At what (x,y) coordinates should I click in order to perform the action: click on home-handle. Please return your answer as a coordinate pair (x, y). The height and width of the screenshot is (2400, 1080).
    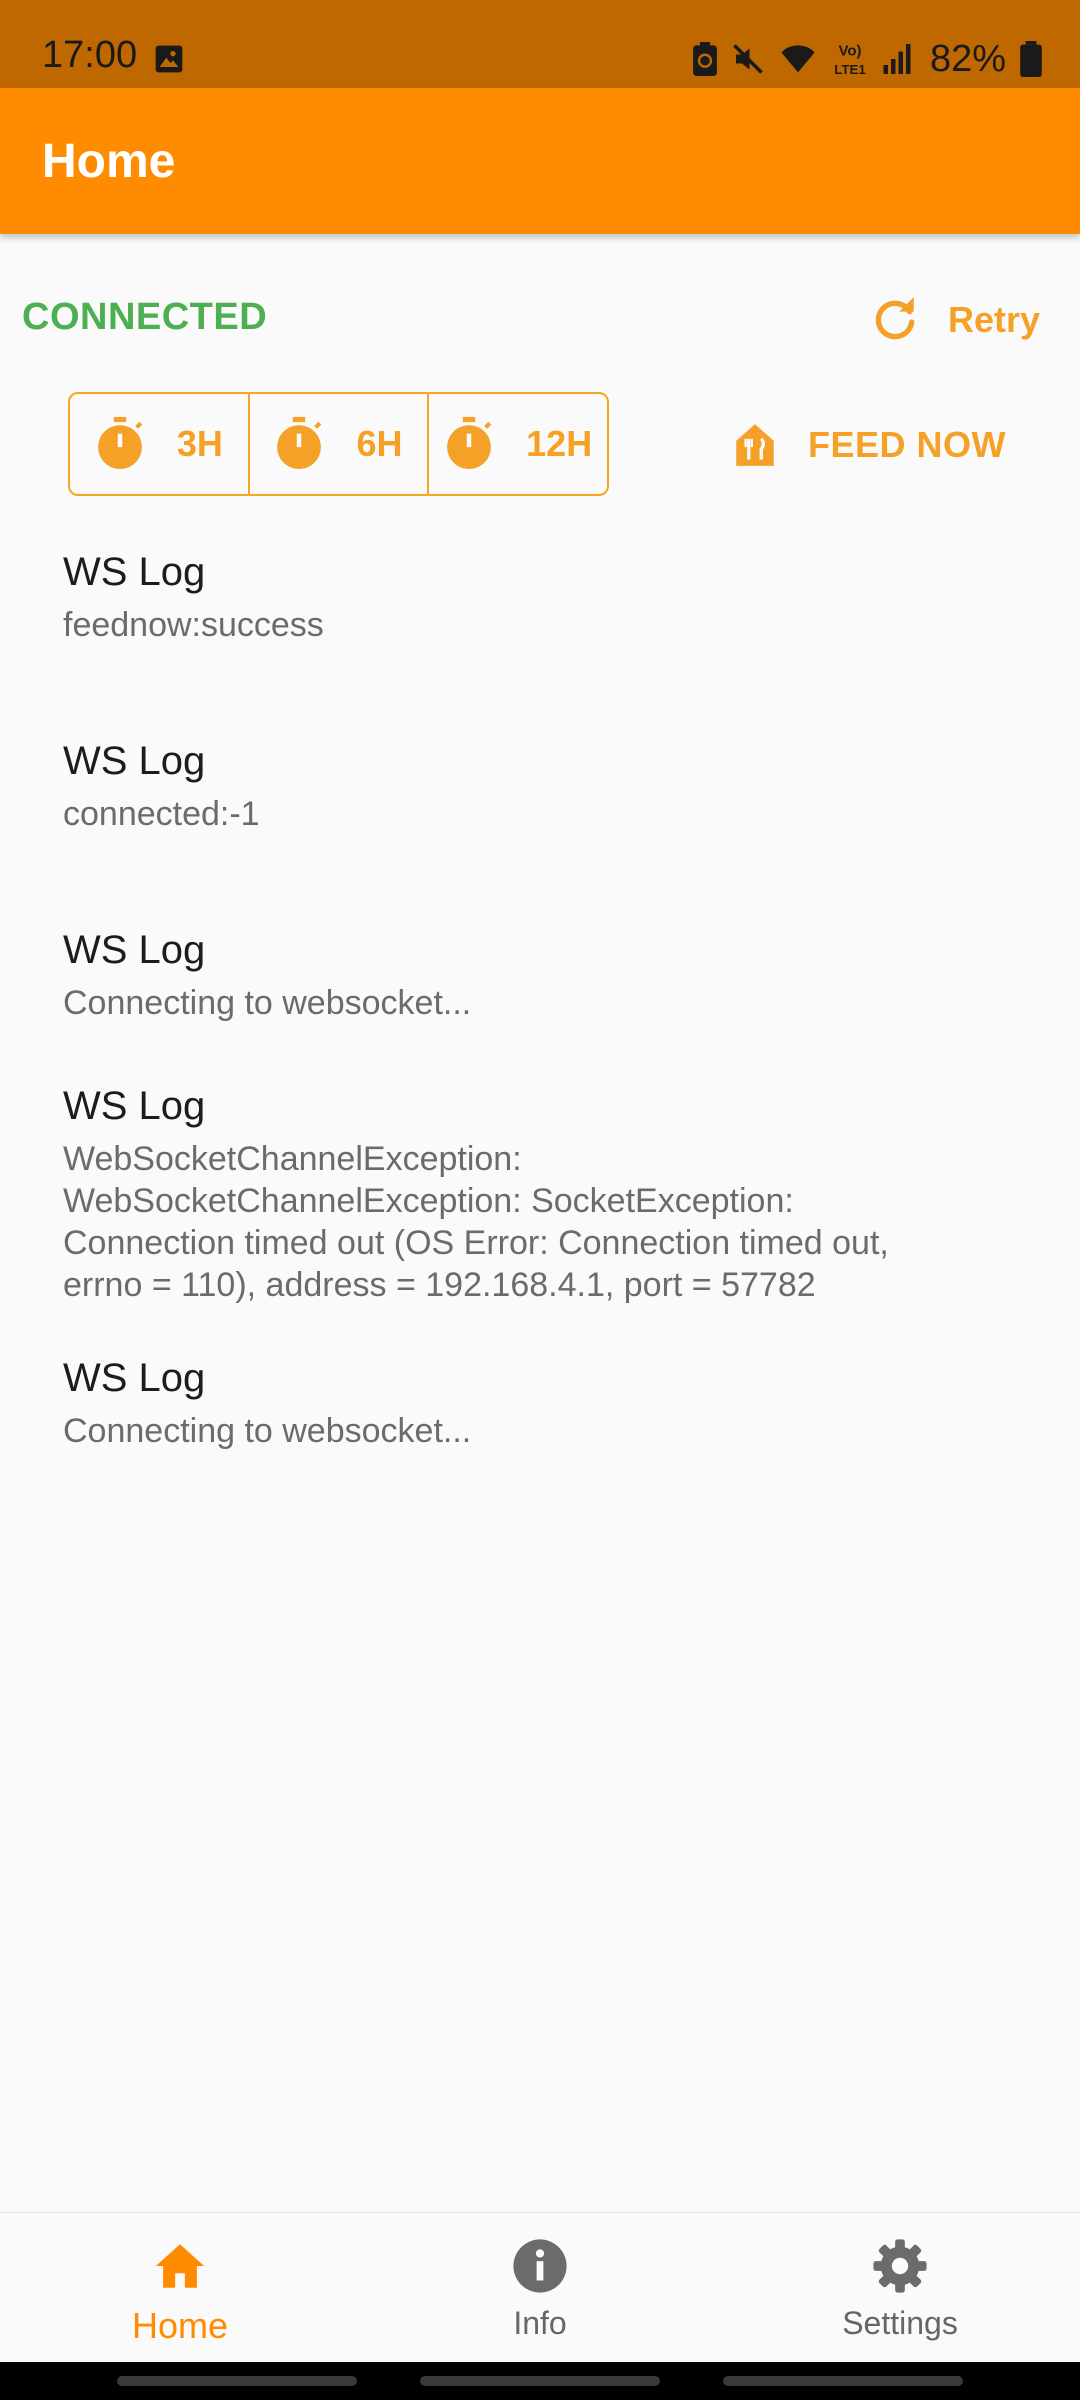
    Looking at the image, I should click on (540, 2381).